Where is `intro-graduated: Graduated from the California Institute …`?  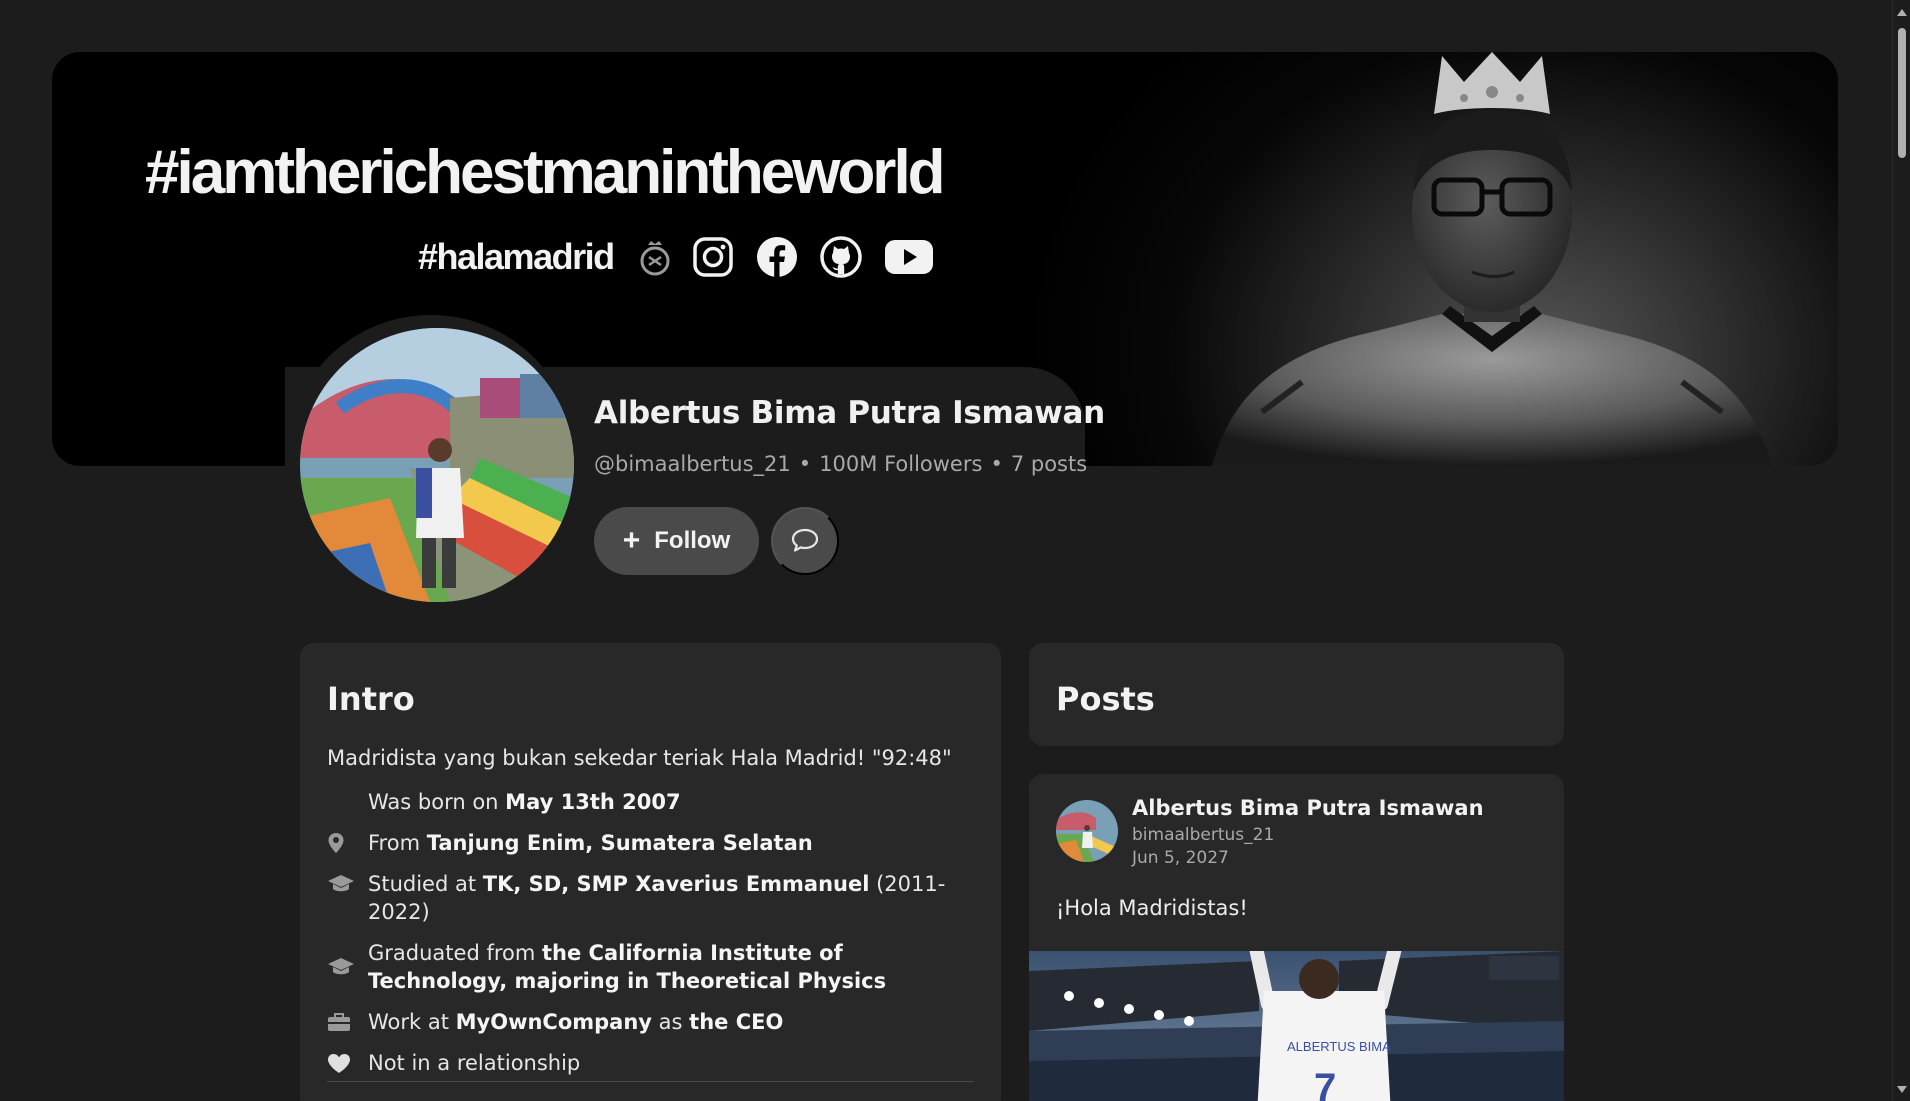 intro-graduated: Graduated from the California Institute … is located at coordinates (652, 967).